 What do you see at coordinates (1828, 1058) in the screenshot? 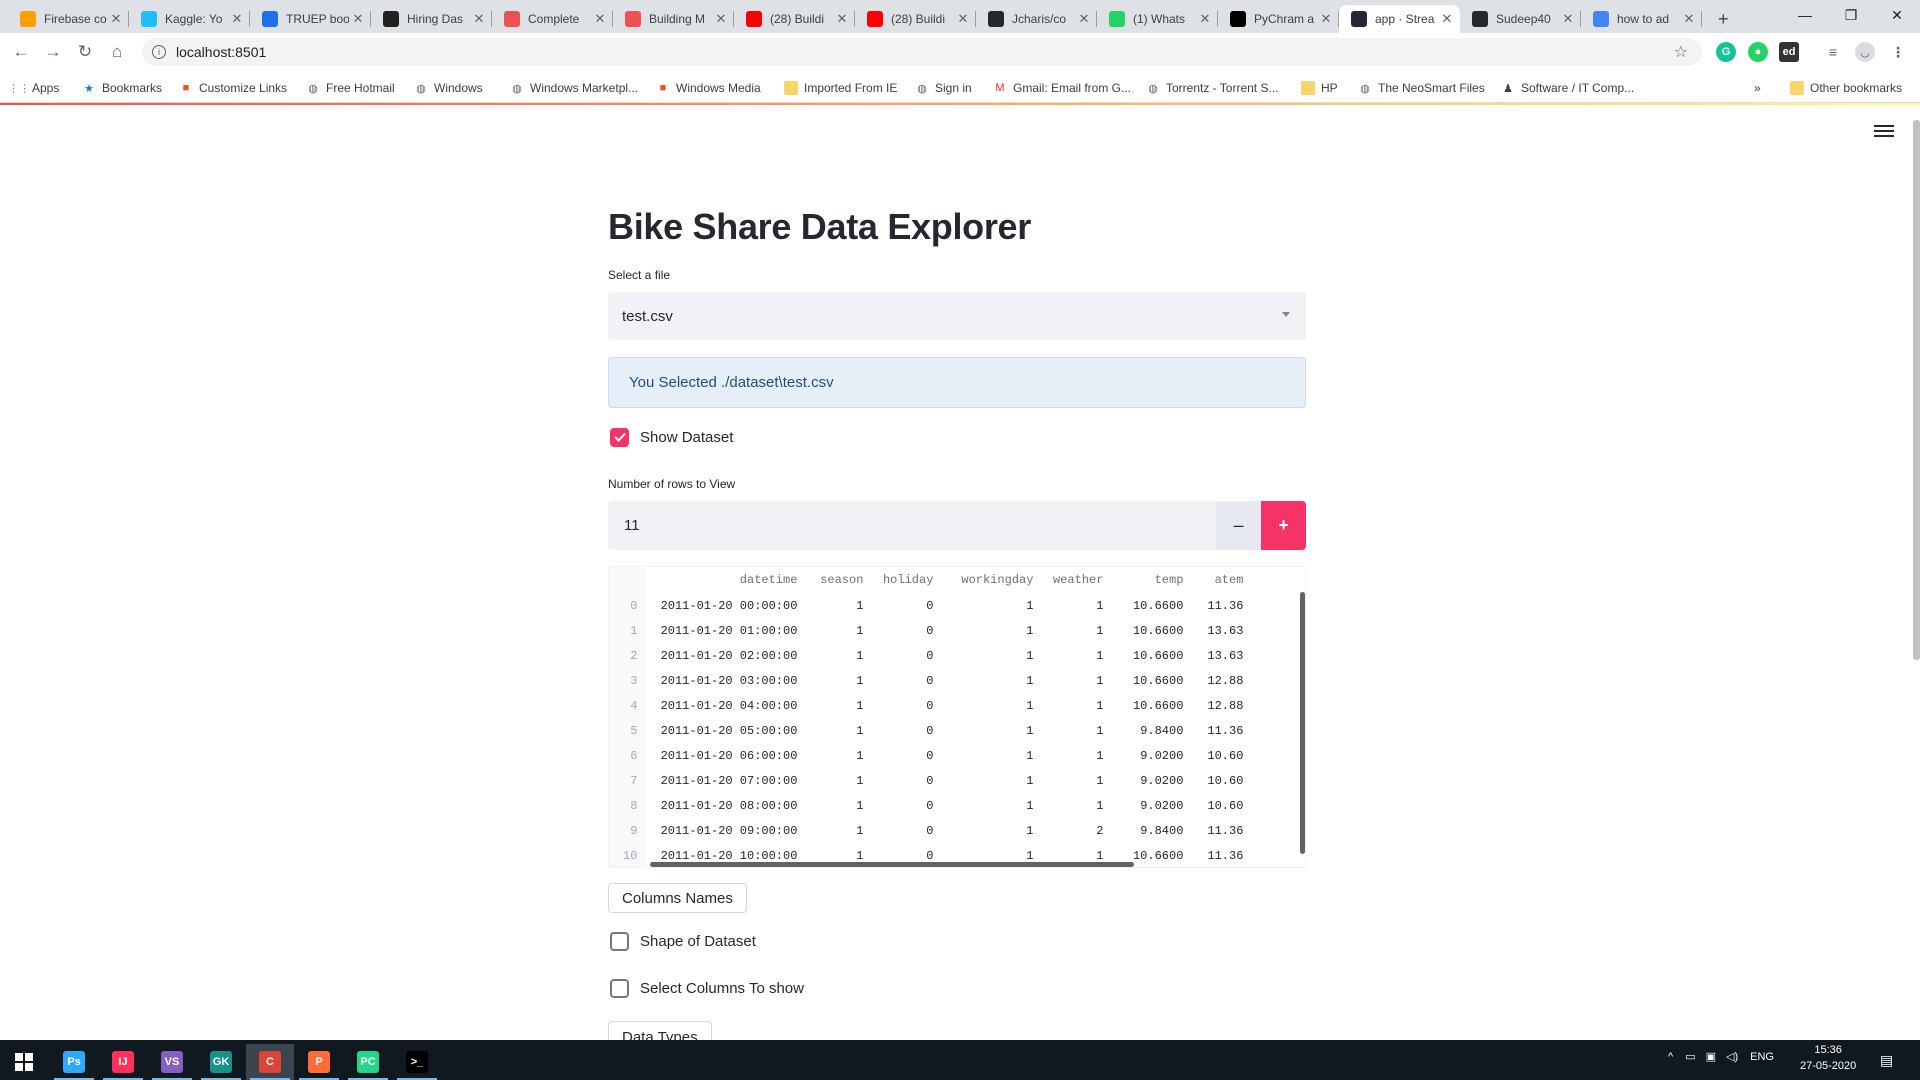
I see `clock: 15:36 27-05-2020` at bounding box center [1828, 1058].